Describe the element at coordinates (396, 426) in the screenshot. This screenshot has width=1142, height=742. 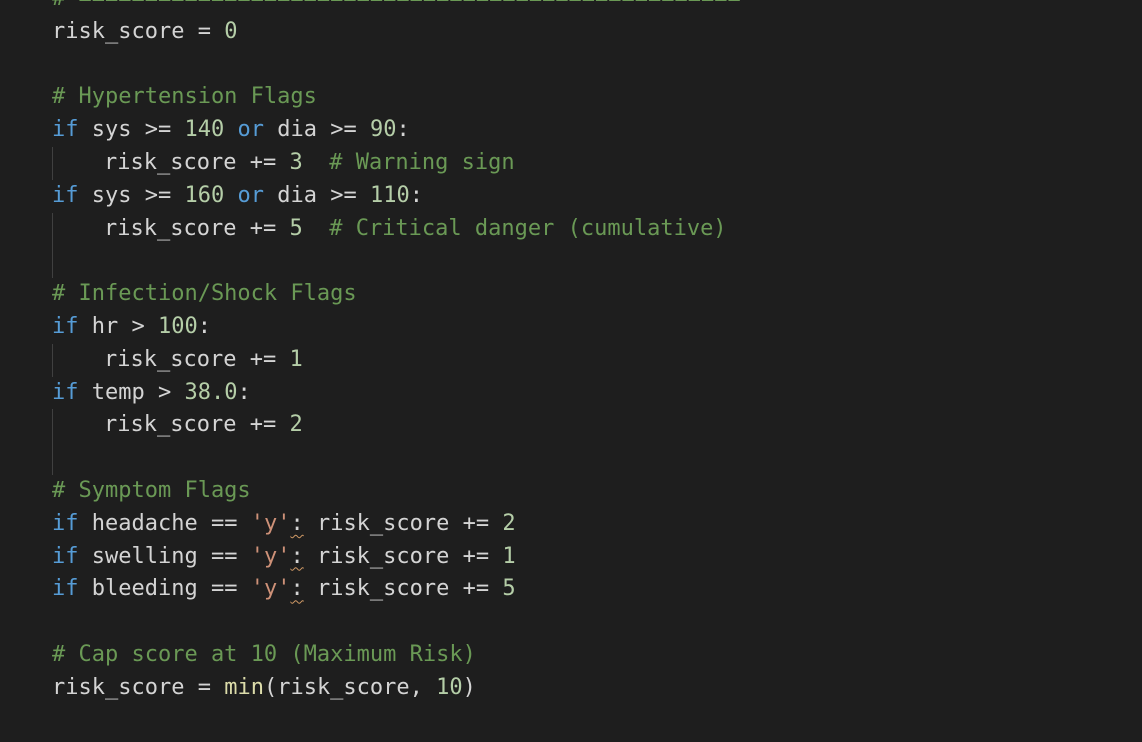
I see `code-line: risk_score += 2` at that location.